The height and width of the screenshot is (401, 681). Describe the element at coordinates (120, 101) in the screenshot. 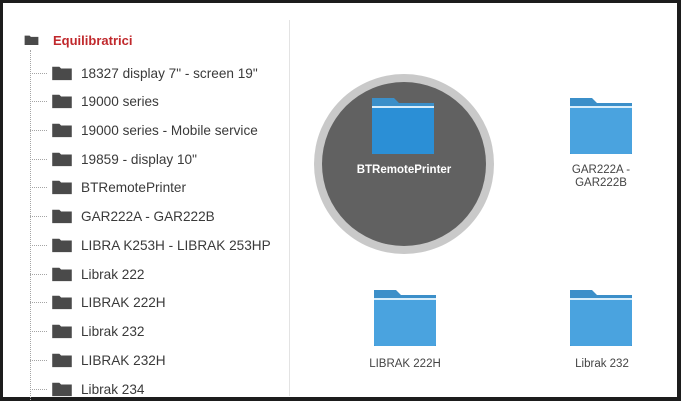

I see `tree-item-label: 19000 series` at that location.